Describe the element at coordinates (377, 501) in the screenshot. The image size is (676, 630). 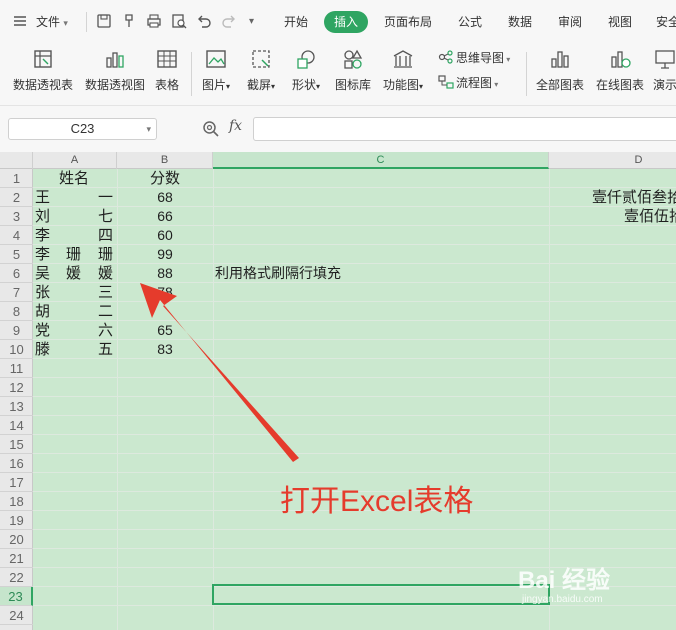
I see `annotation-caption: 打开Excel表格` at that location.